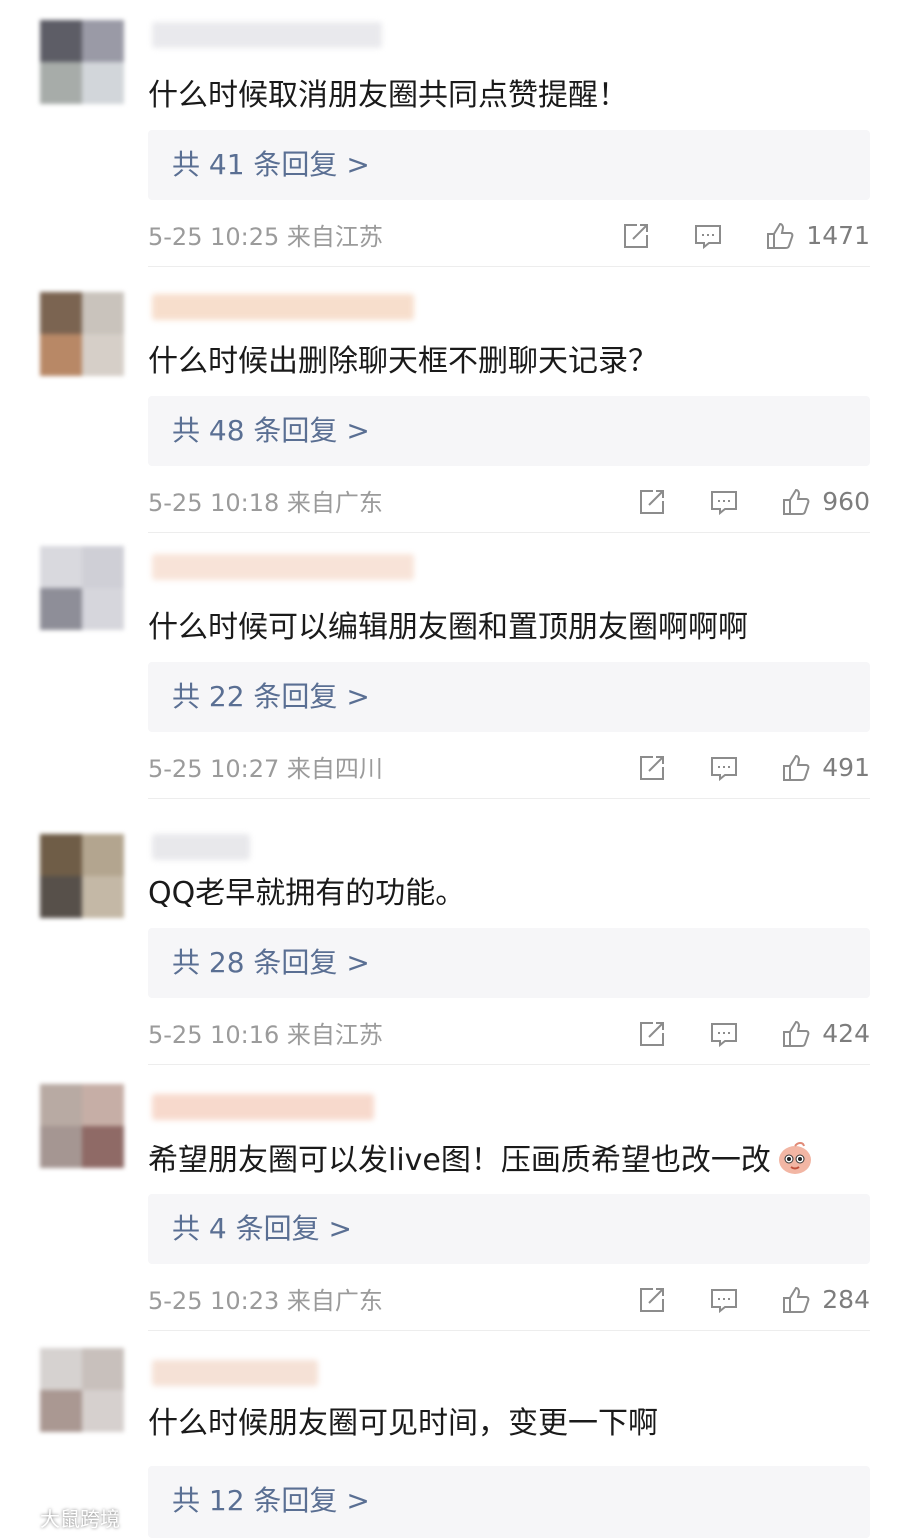  I want to click on comment-item: 什么时候朋友圈可见时间，变更一下啊 共 12 条回复 >, so click(450, 1434).